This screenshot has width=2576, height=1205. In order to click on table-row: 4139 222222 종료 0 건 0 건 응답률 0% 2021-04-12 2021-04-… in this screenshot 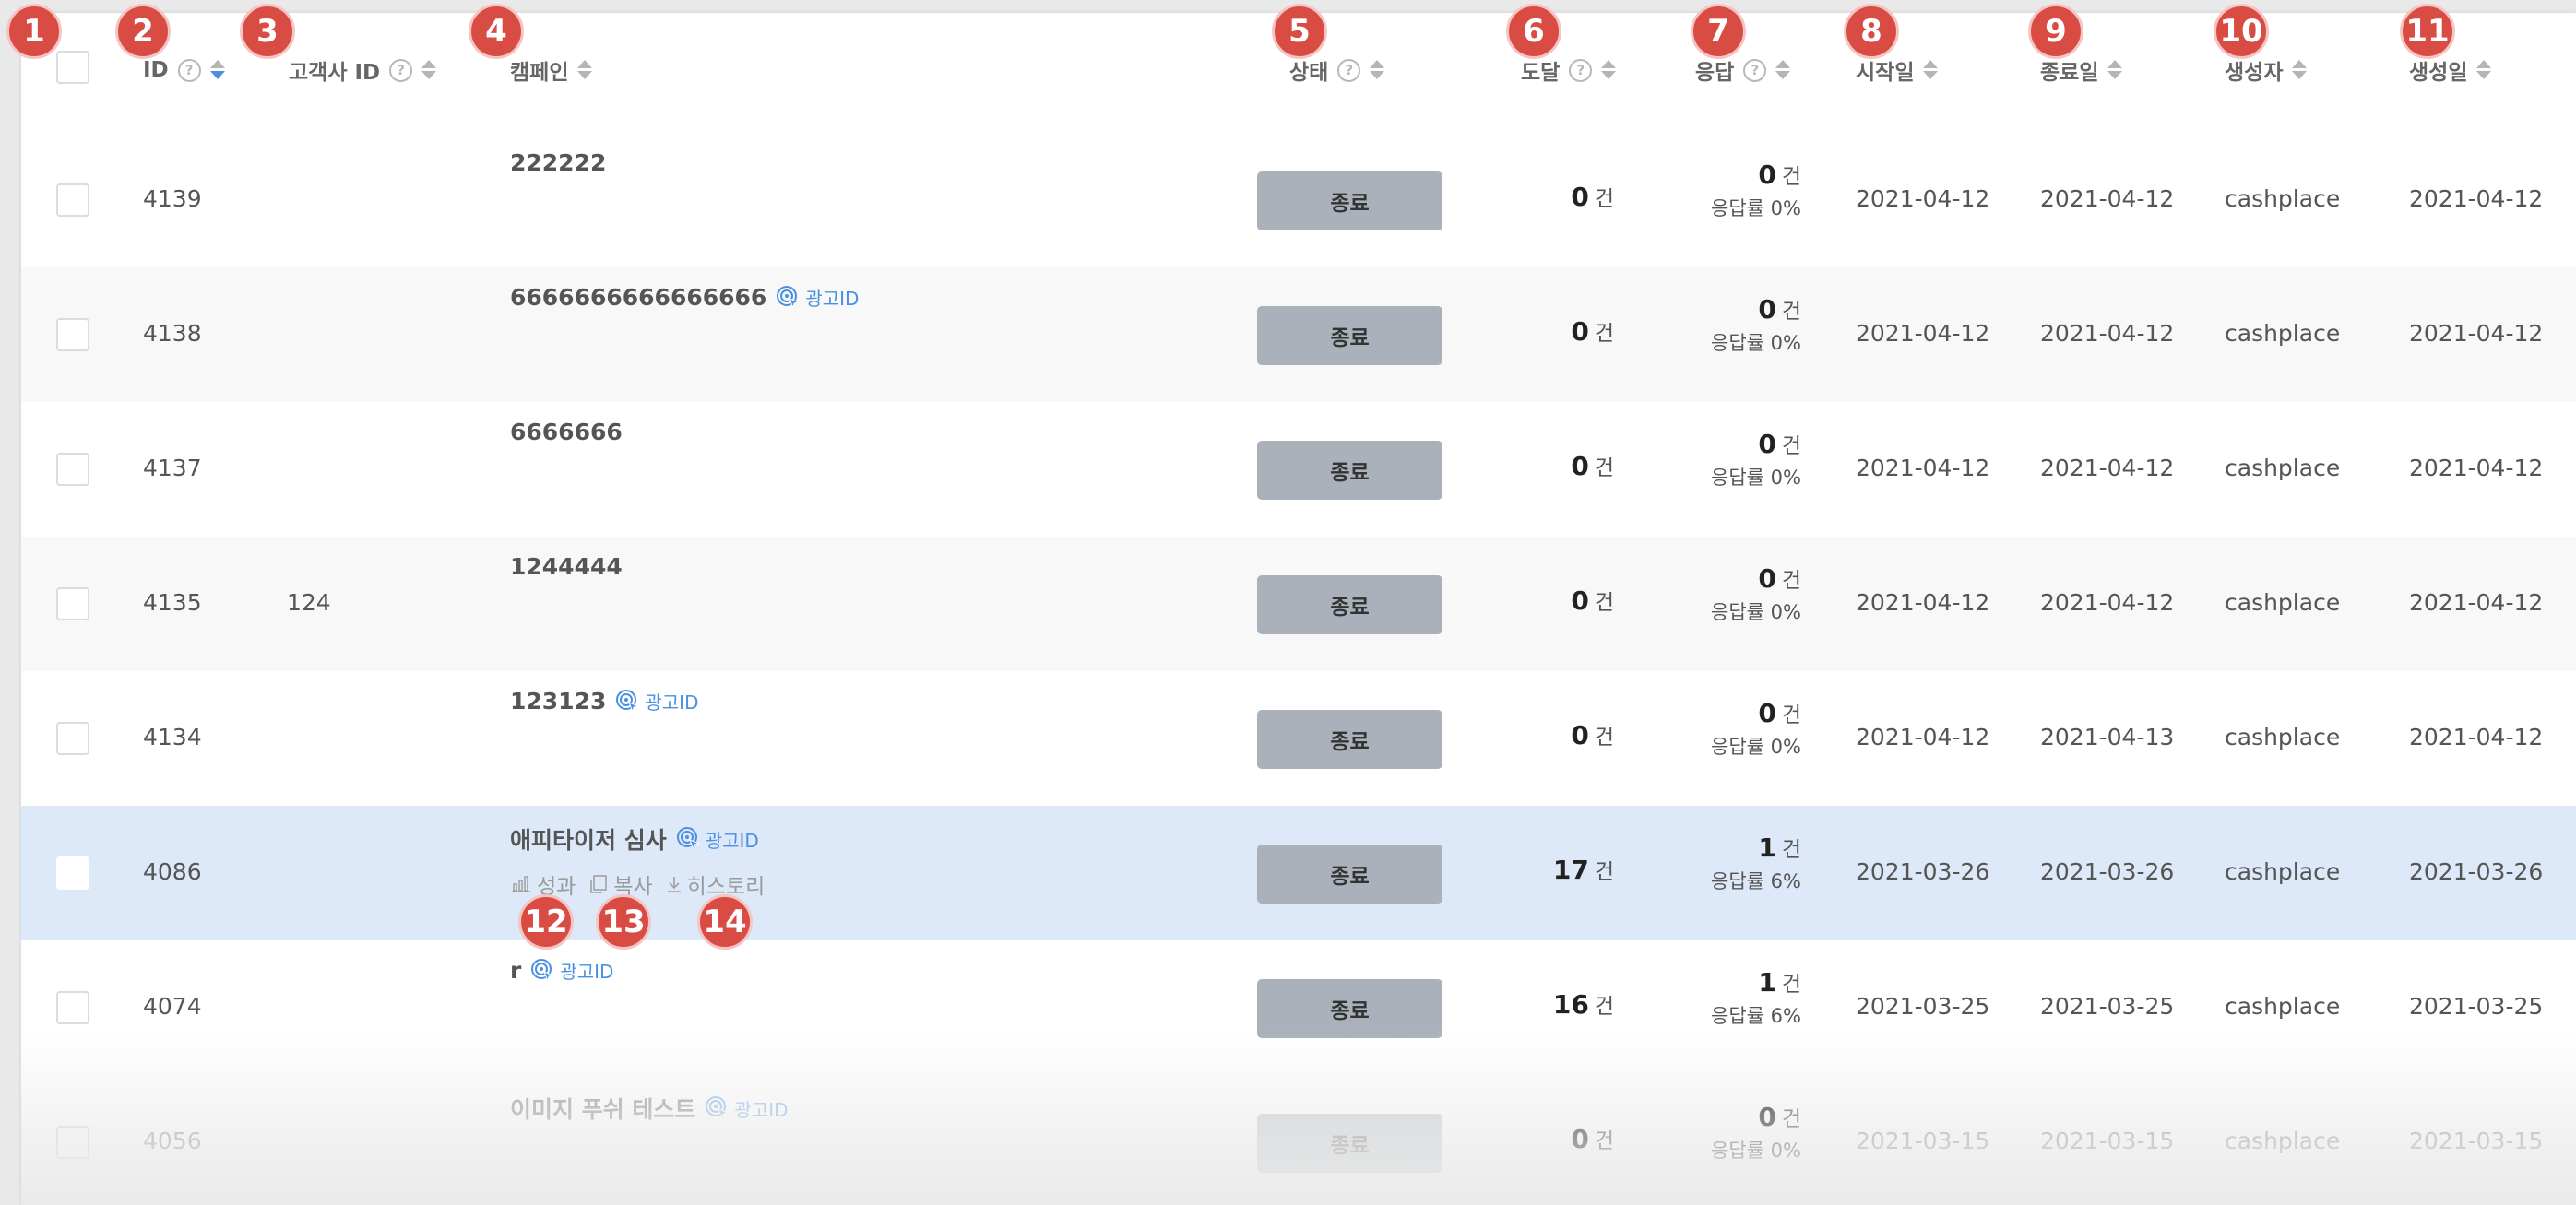, I will do `click(1298, 200)`.